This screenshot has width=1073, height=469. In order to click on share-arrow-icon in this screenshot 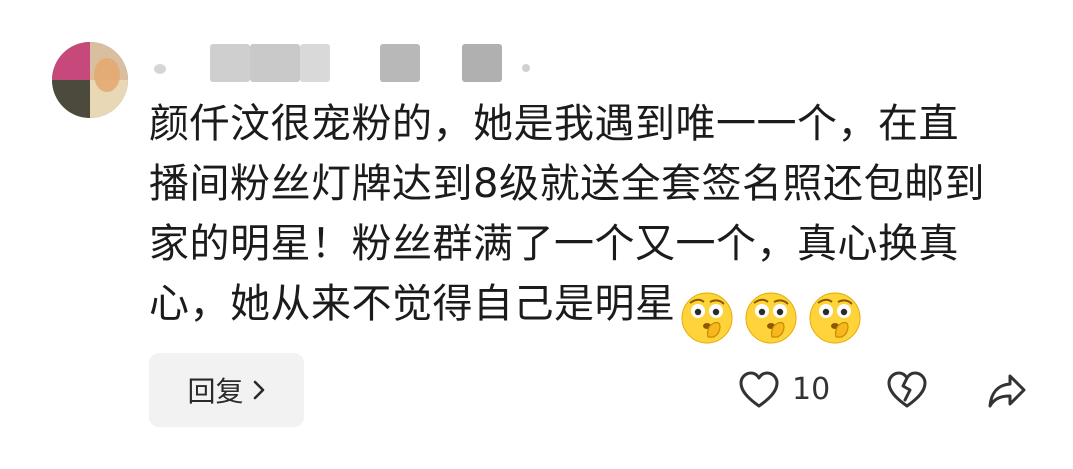, I will do `click(1007, 391)`.